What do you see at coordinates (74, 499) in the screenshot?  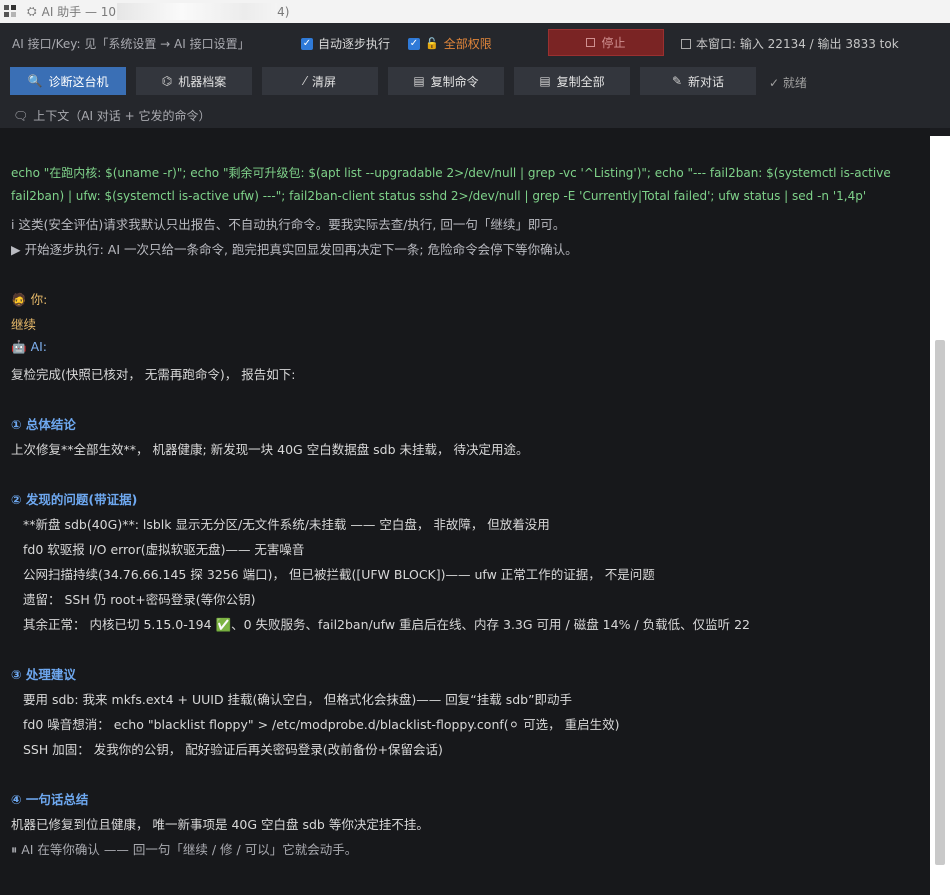 I see `section-heading: ② 发现的问题(带证据)` at bounding box center [74, 499].